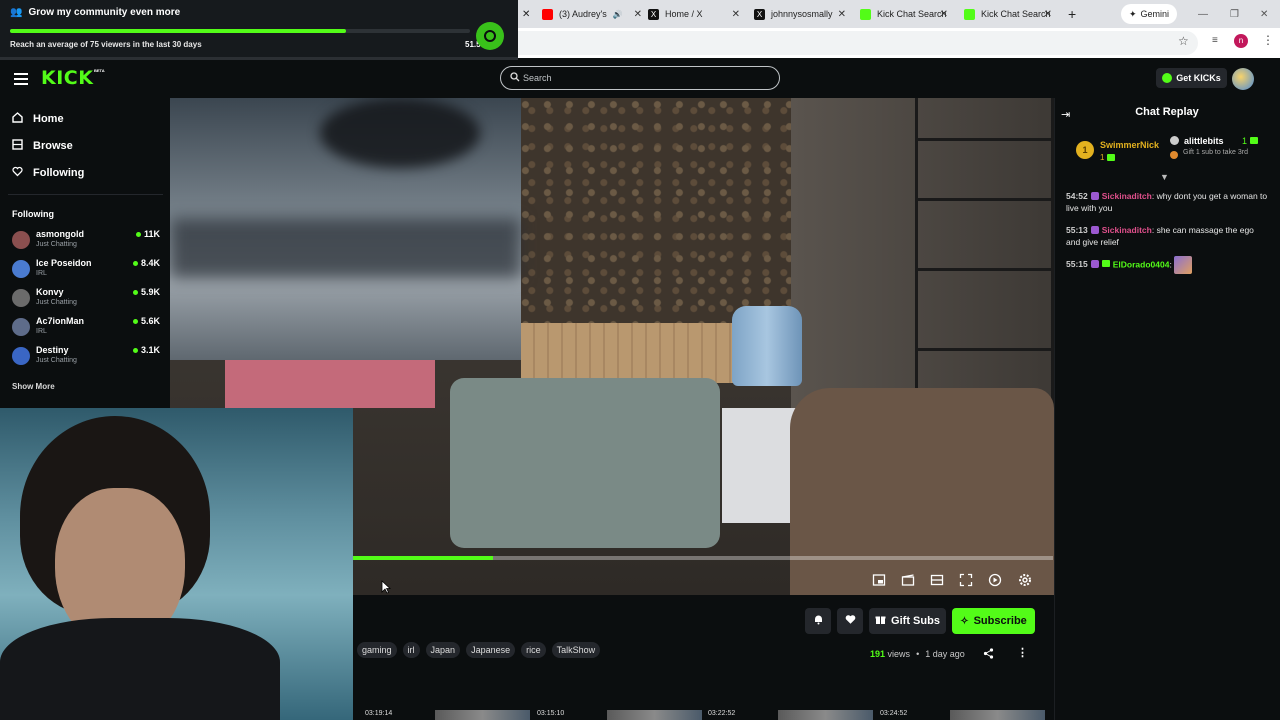  What do you see at coordinates (1167, 112) in the screenshot?
I see `chat-title: Chat Replay` at bounding box center [1167, 112].